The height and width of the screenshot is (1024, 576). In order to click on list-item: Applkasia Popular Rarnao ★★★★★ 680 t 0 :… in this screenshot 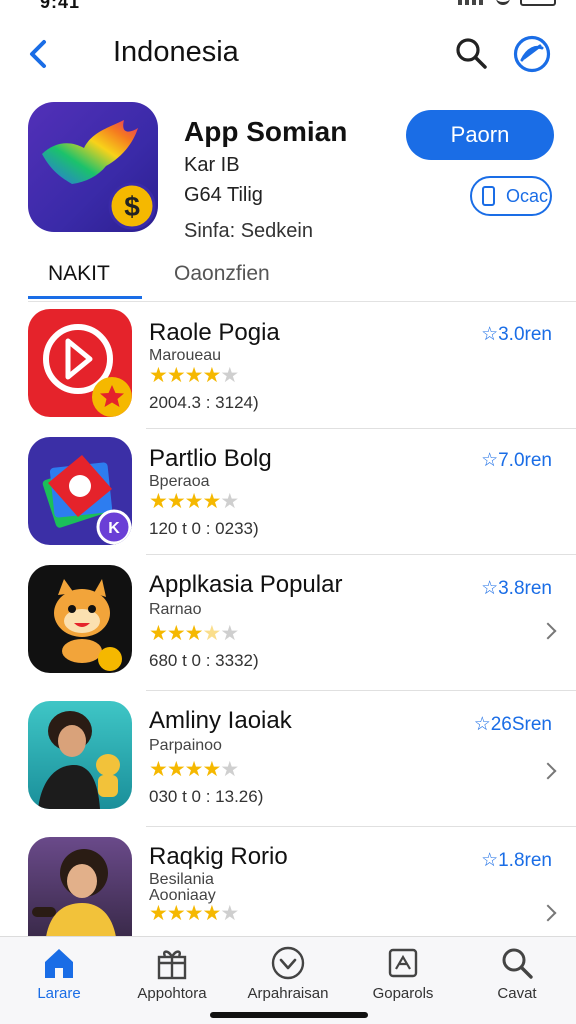, I will do `click(288, 623)`.